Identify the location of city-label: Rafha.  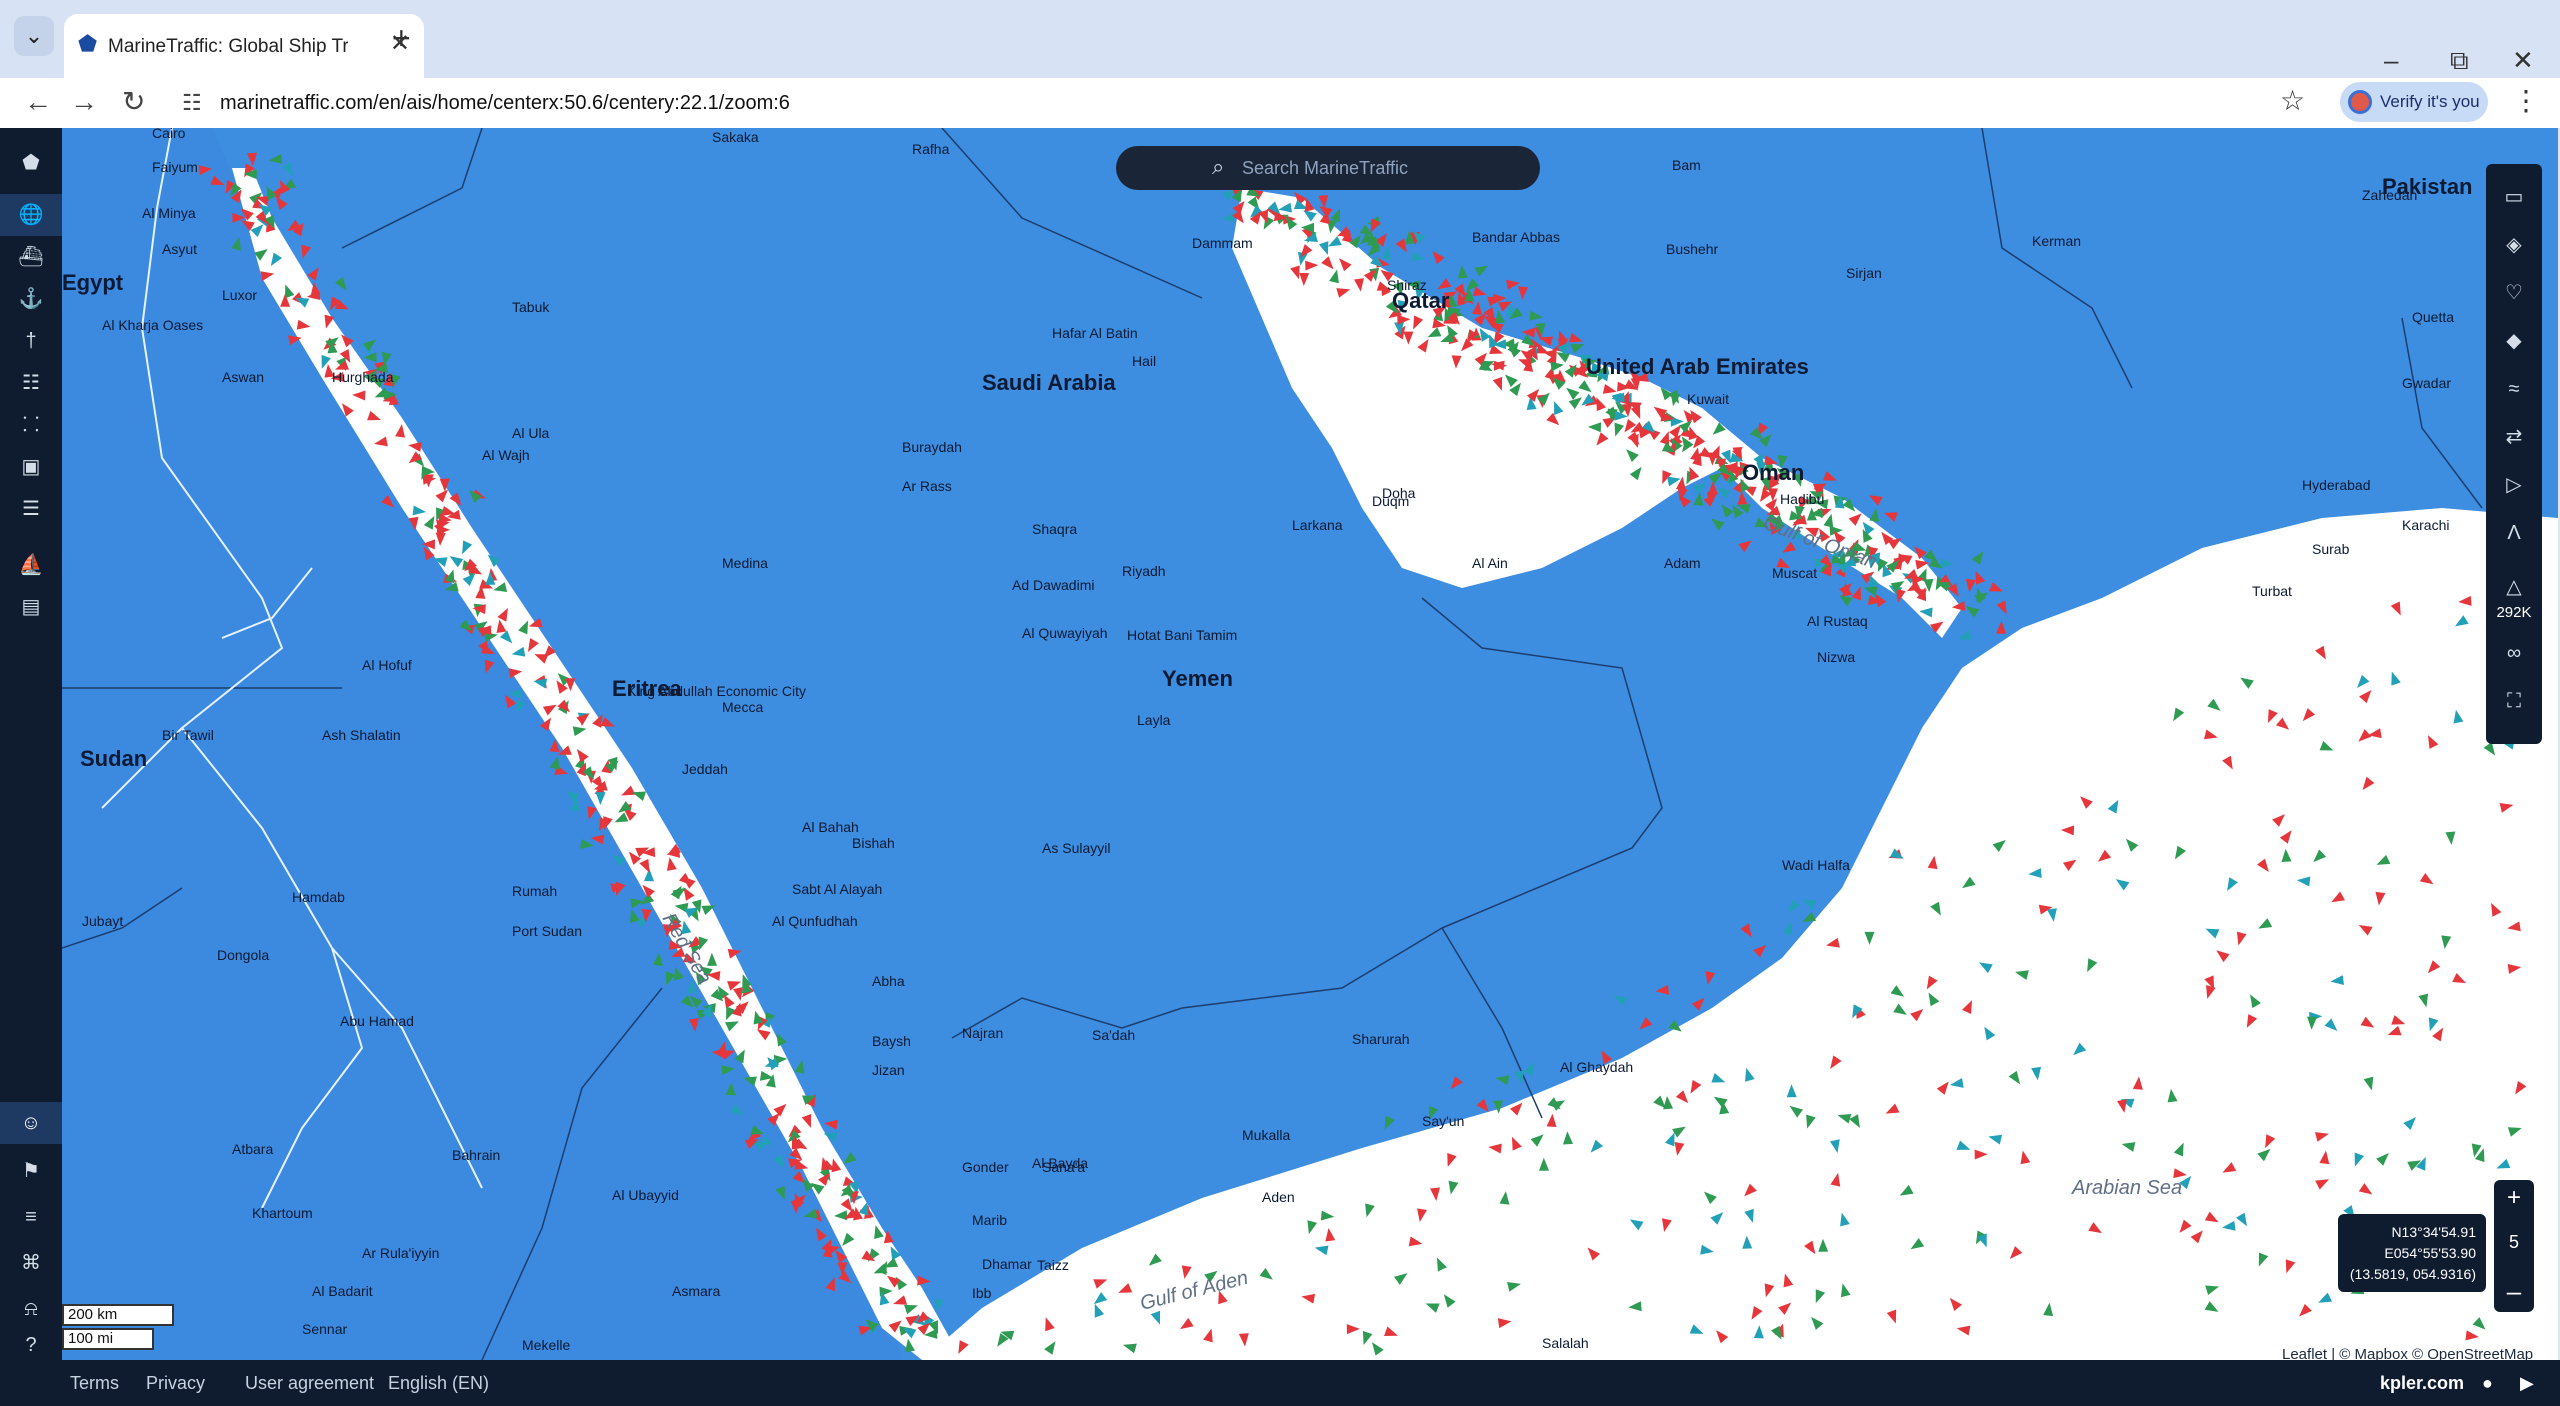
(931, 149).